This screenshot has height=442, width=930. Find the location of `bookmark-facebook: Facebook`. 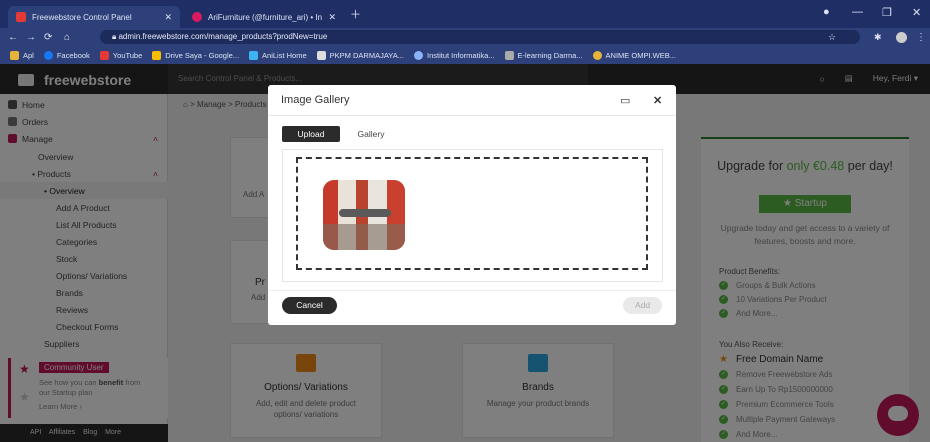

bookmark-facebook: Facebook is located at coordinates (66, 55).